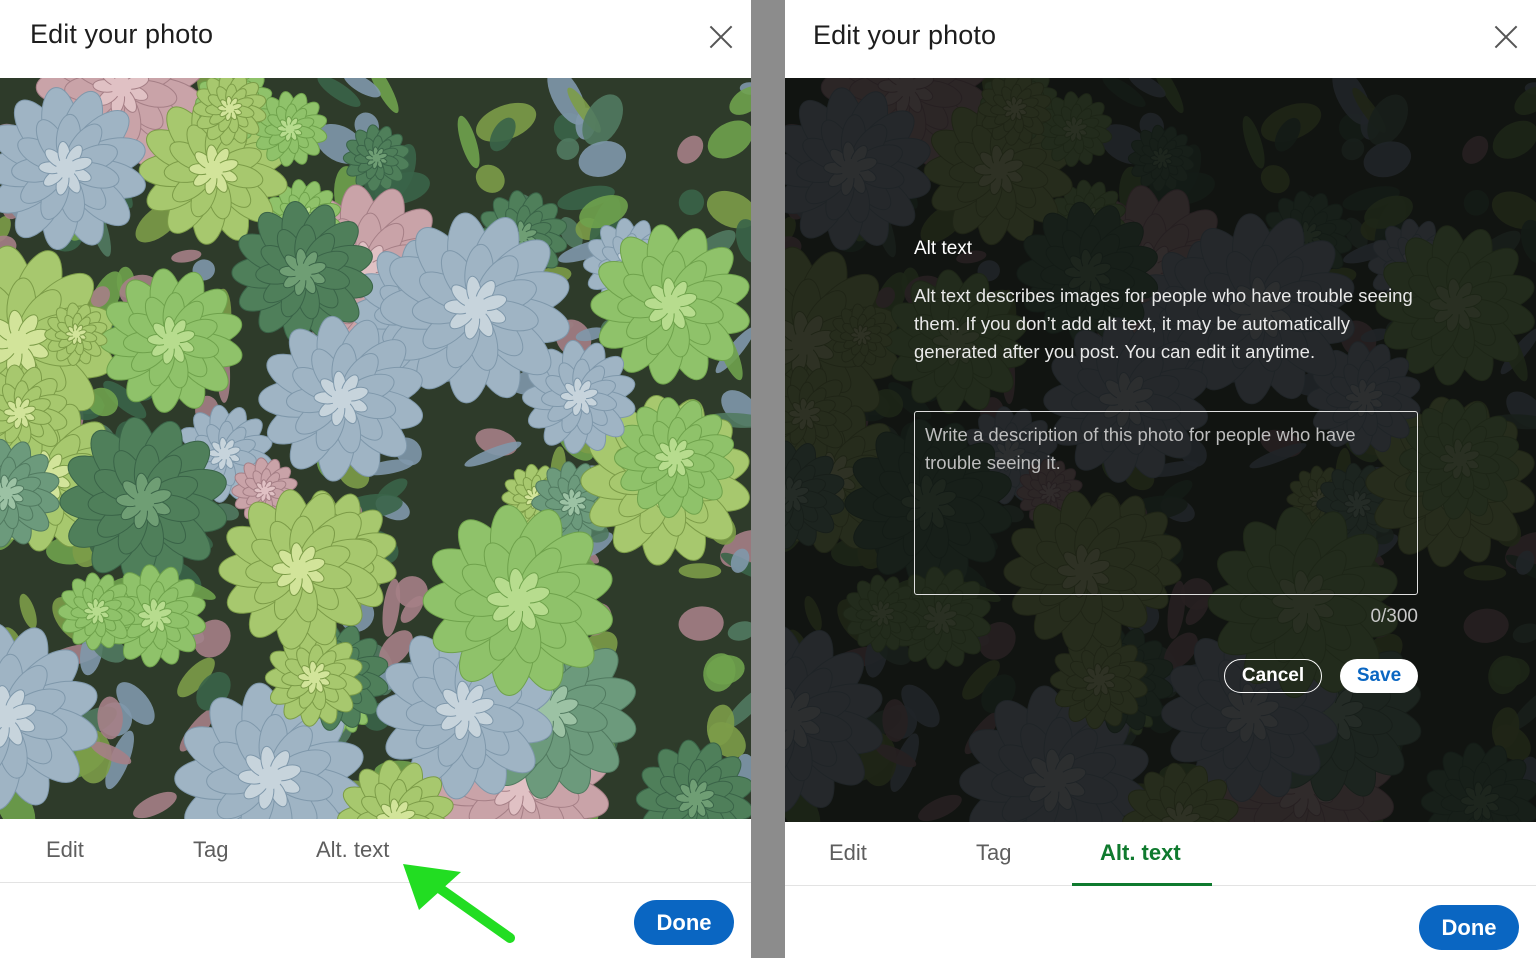 This screenshot has width=1536, height=958. I want to click on alt-text-heading: Alt text, so click(943, 248).